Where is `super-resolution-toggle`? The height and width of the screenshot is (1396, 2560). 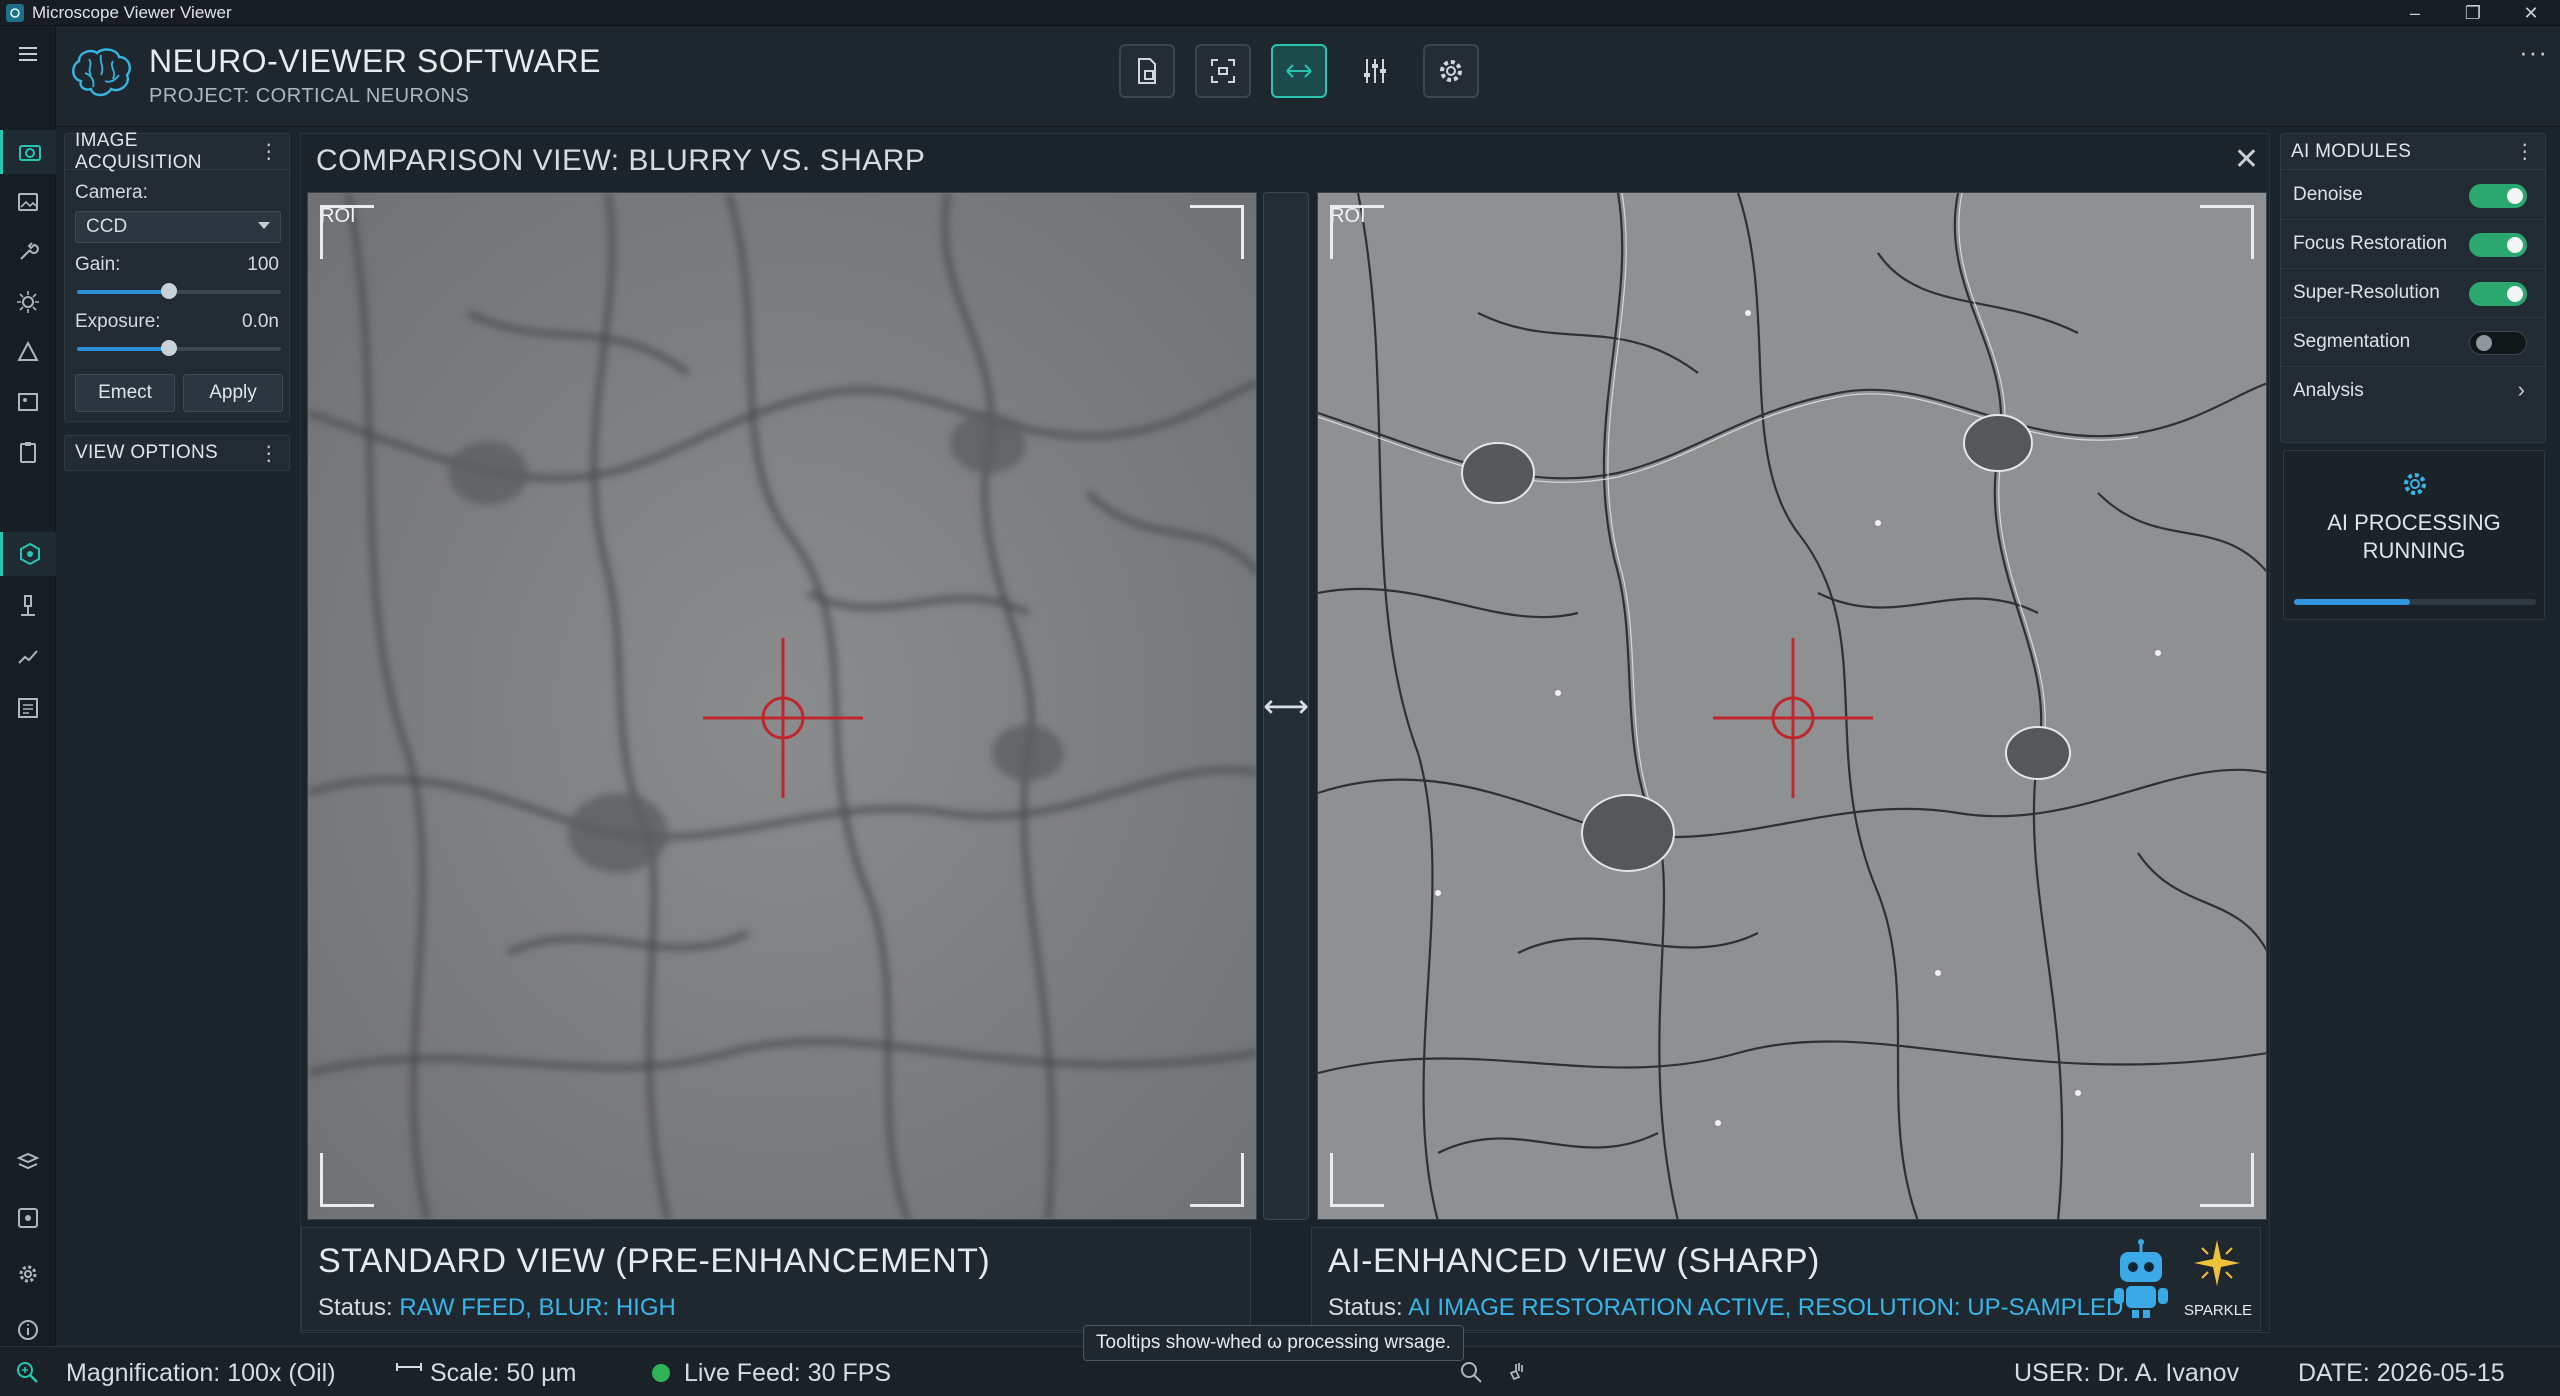
super-resolution-toggle is located at coordinates (2498, 294).